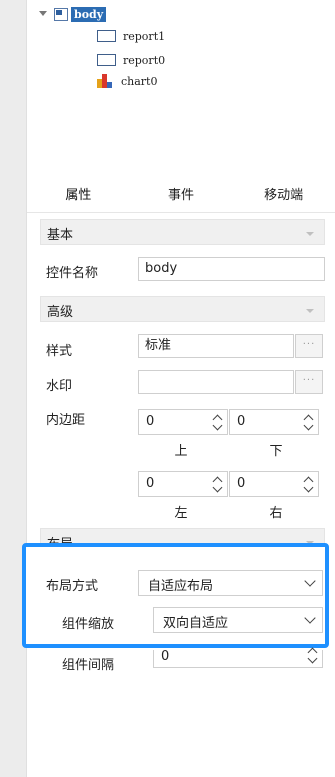  I want to click on property-tabs: 属性 事件 移动端, so click(181, 196).